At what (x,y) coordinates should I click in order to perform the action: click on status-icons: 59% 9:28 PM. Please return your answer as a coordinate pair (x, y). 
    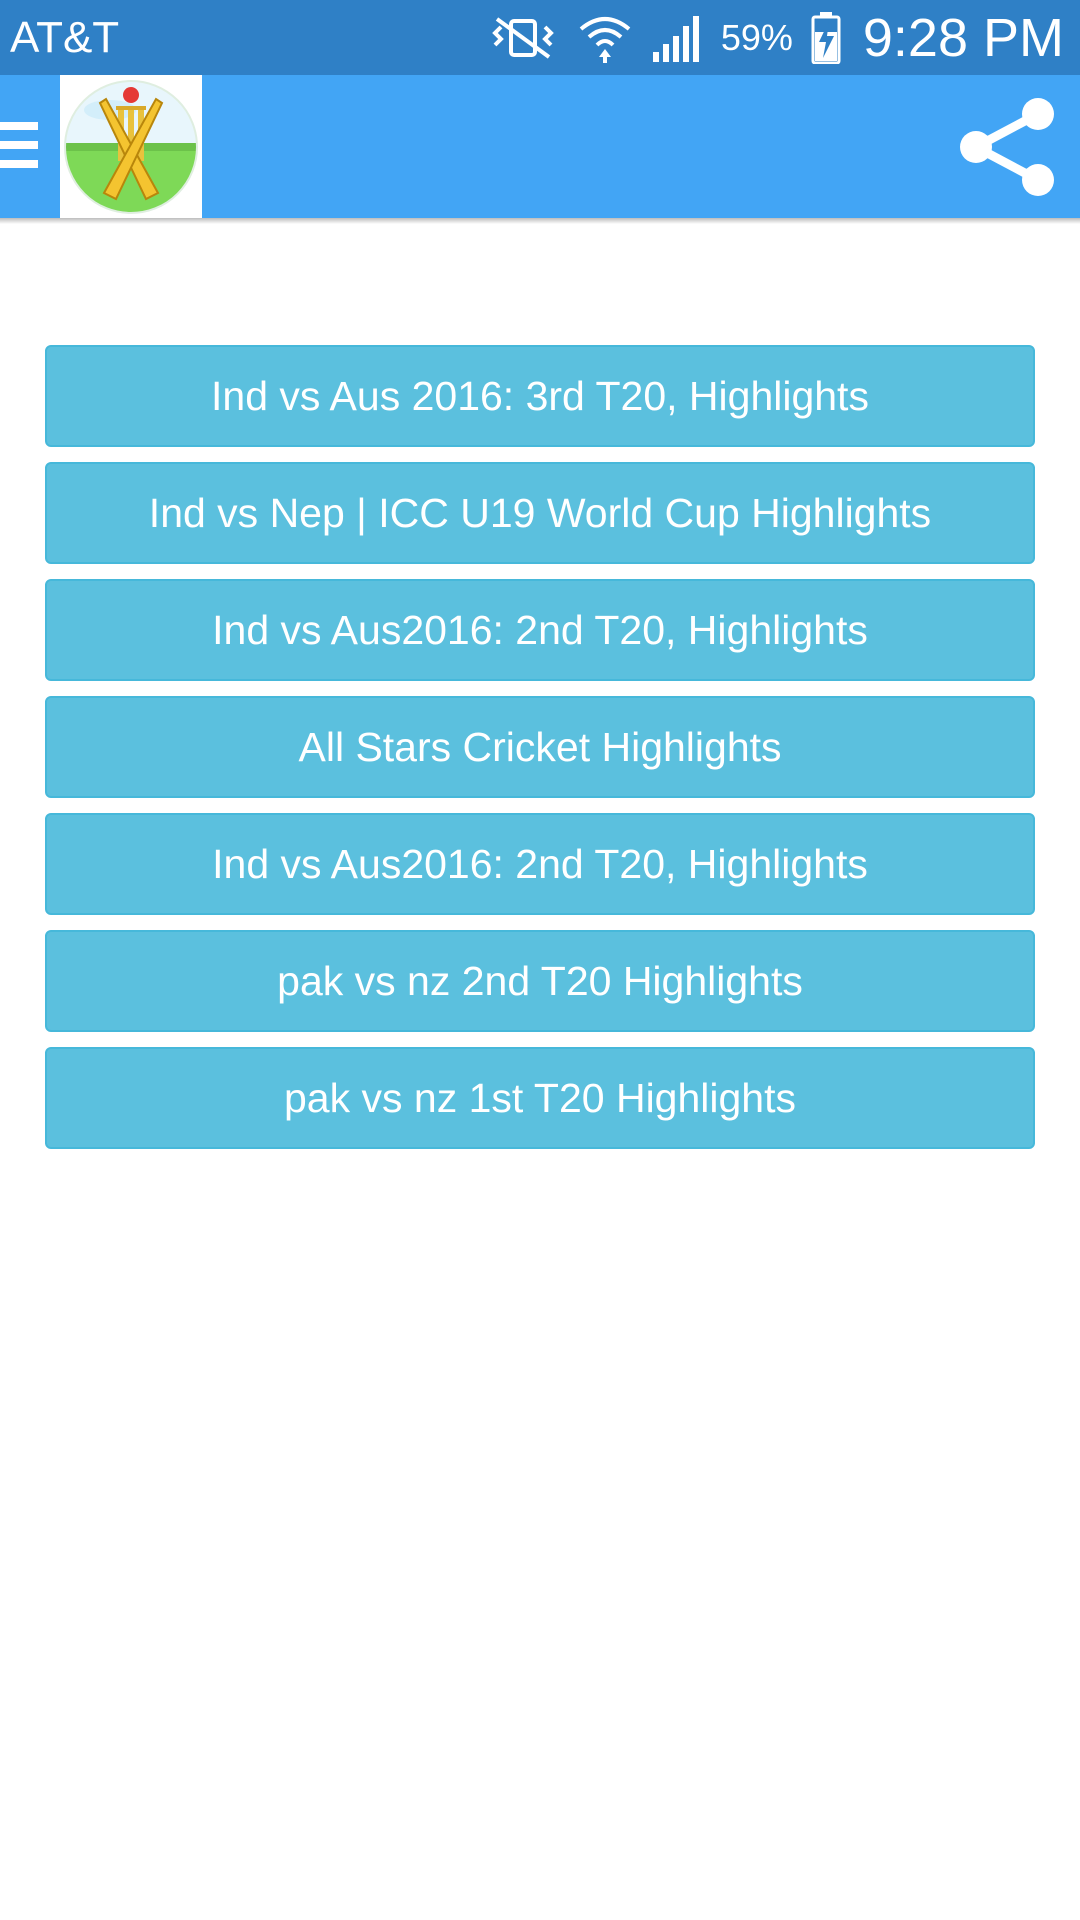
    Looking at the image, I should click on (766, 37).